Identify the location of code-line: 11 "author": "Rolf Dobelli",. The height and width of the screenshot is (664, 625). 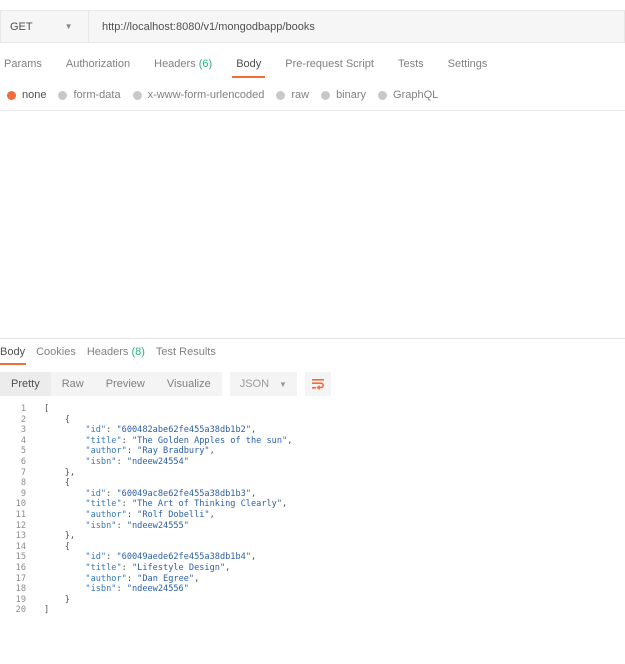
(312, 515).